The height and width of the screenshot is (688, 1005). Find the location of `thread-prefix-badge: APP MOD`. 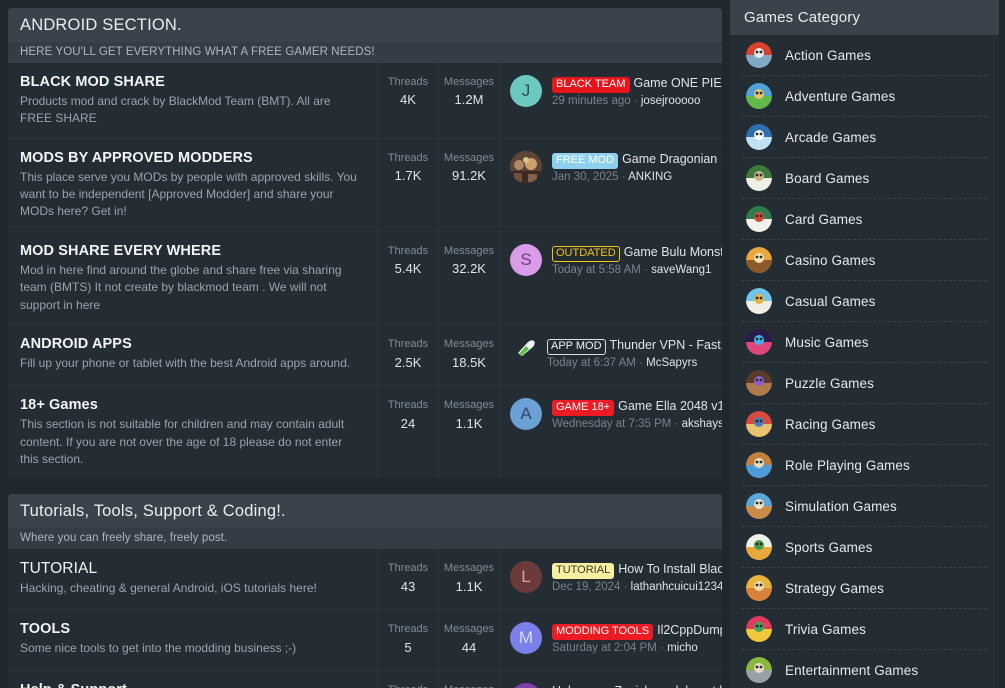

thread-prefix-badge: APP MOD is located at coordinates (576, 347).